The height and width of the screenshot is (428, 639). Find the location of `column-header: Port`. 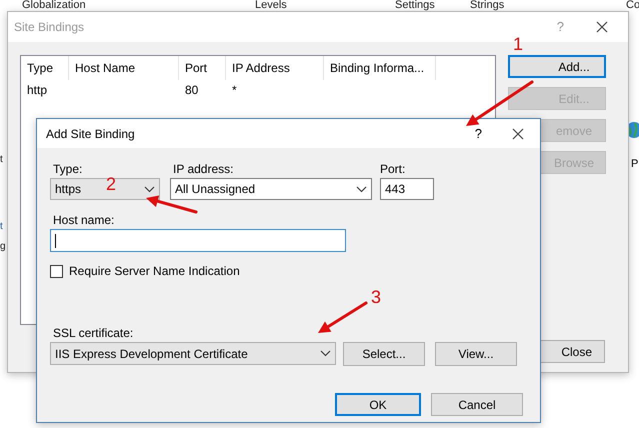

column-header: Port is located at coordinates (202, 68).